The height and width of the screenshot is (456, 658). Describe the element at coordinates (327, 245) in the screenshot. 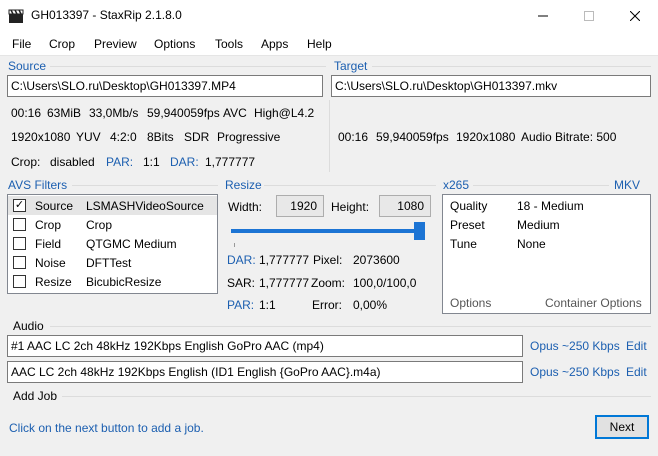

I see `resize-slider-ticks` at that location.